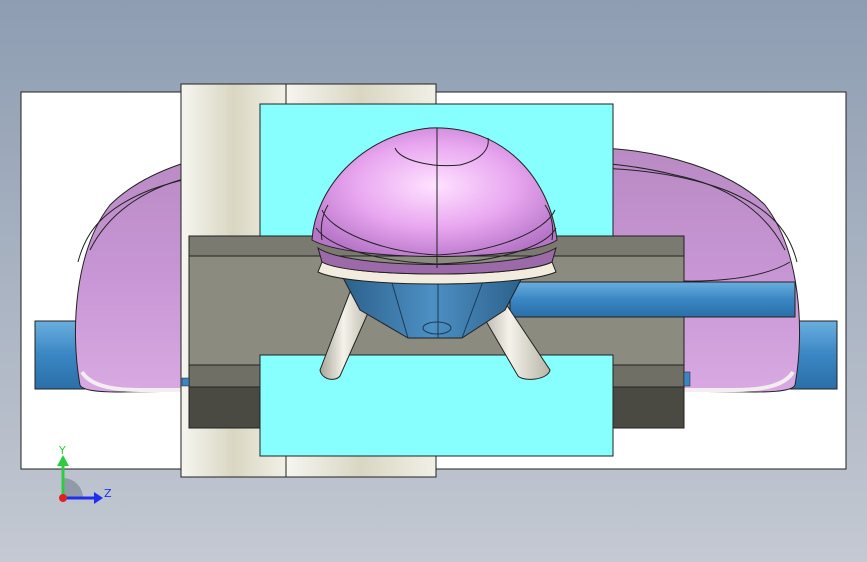  What do you see at coordinates (648, 407) in the screenshot?
I see `slider-lower-right` at bounding box center [648, 407].